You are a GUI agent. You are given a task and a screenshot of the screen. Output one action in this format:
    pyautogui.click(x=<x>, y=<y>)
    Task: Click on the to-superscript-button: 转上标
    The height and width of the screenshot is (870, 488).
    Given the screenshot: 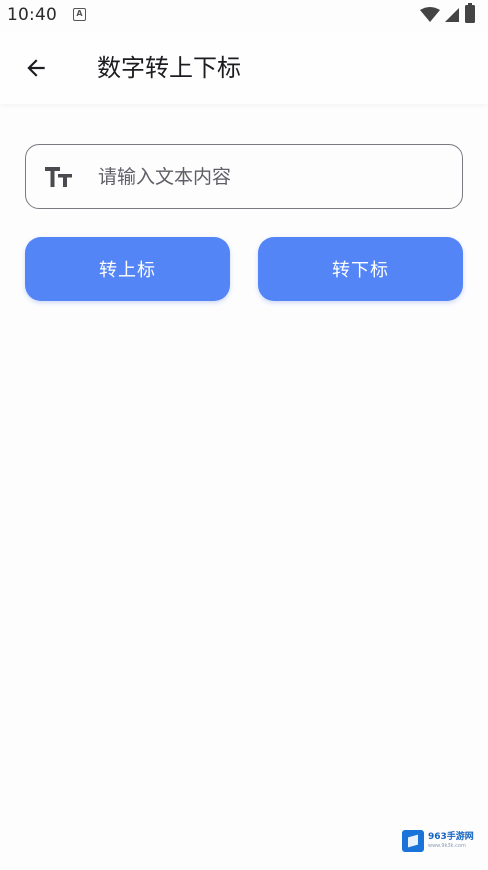 What is the action you would take?
    pyautogui.click(x=127, y=269)
    